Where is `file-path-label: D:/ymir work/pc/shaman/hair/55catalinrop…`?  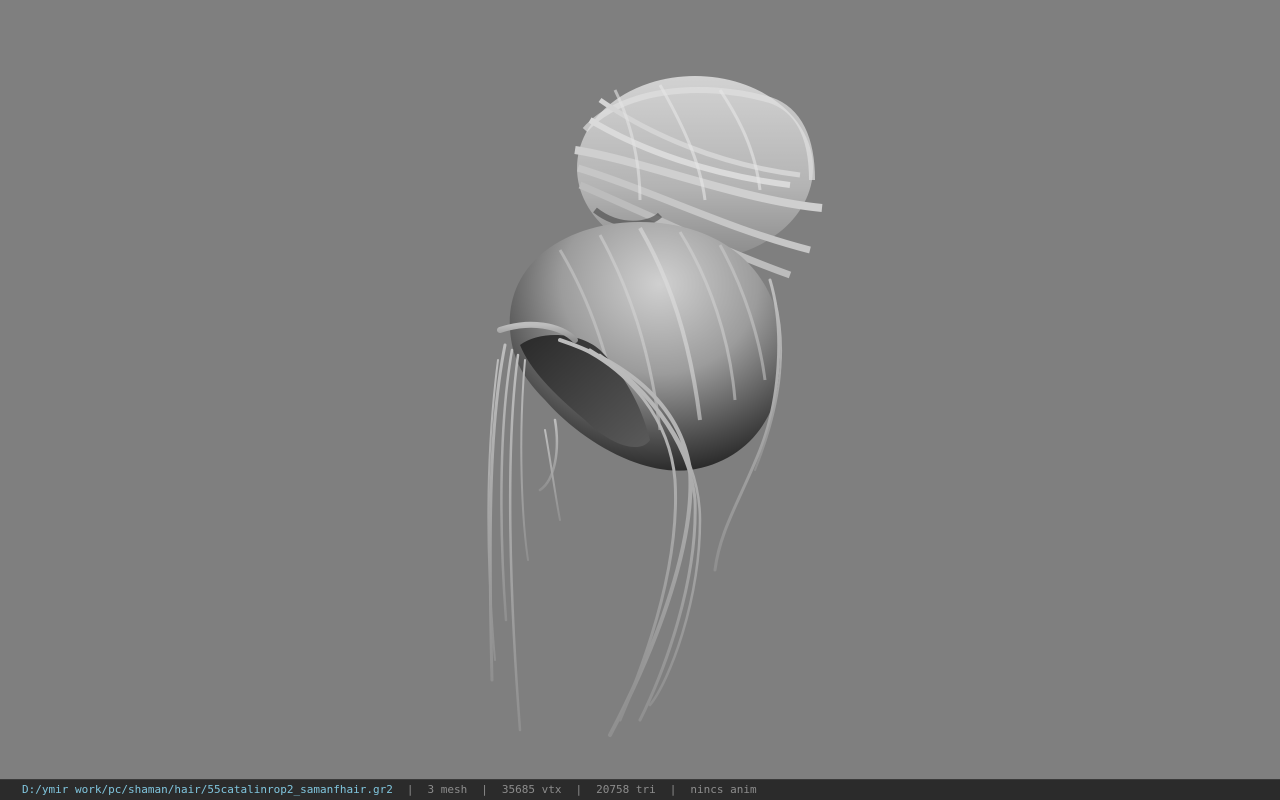 file-path-label: D:/ymir work/pc/shaman/hair/55catalinrop… is located at coordinates (207, 789).